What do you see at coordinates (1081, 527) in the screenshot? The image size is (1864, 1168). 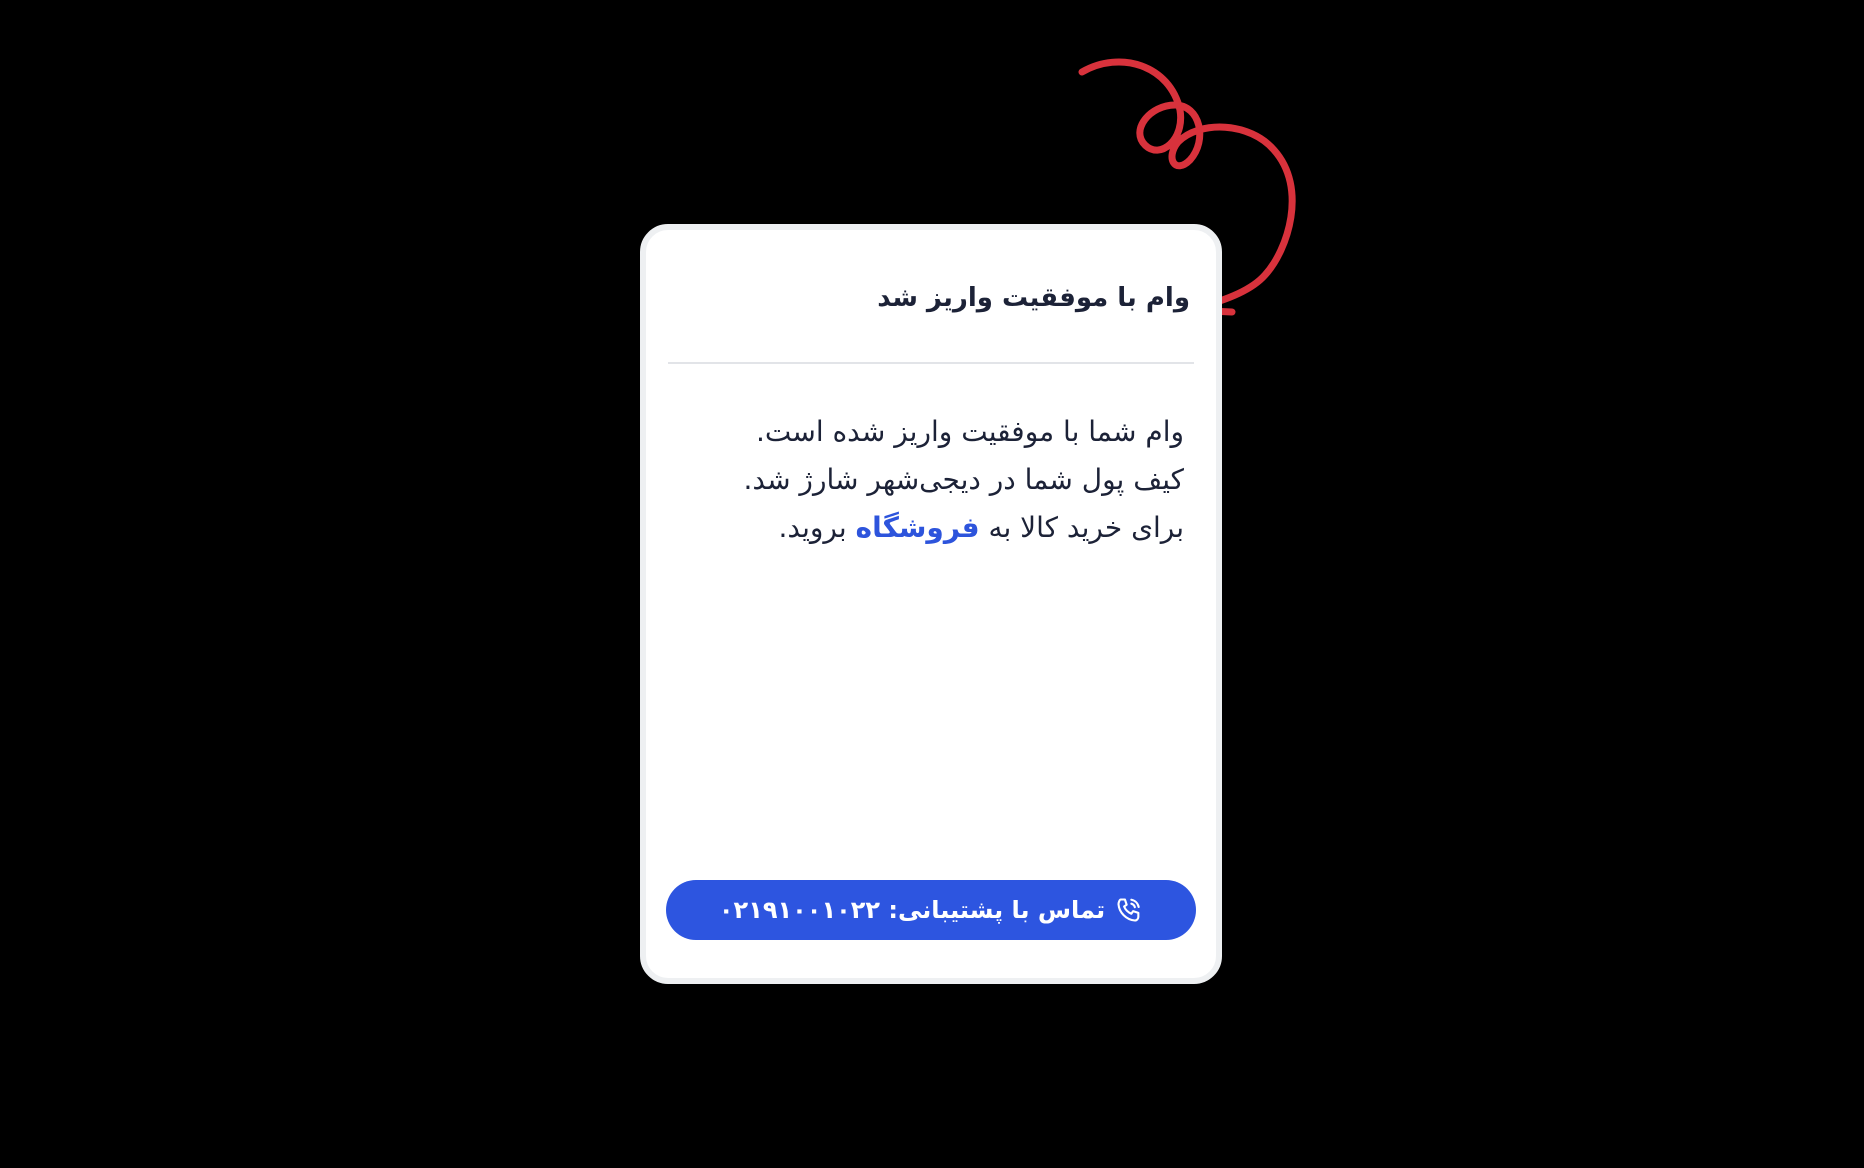 I see `message-line-3-start: برای خرید کالا به` at bounding box center [1081, 527].